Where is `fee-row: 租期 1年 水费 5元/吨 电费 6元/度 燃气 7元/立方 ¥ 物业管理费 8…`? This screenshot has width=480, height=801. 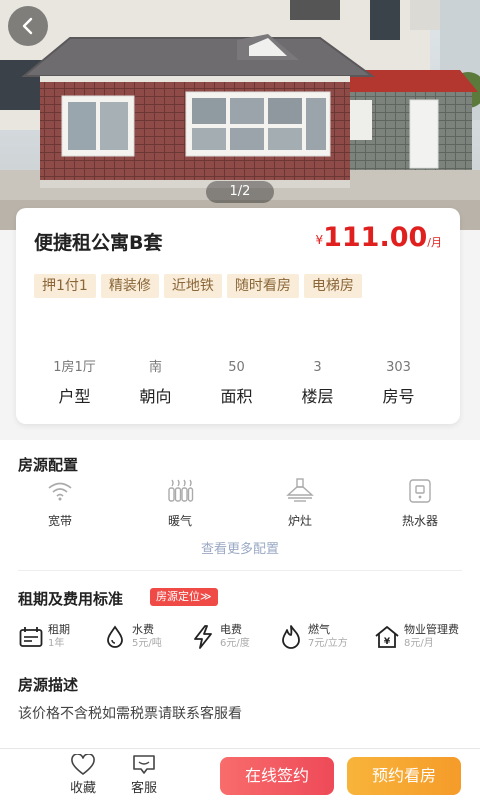 fee-row: 租期 1年 水费 5元/吨 电费 6元/度 燃气 7元/立方 ¥ 物业管理费 8… is located at coordinates (248, 636).